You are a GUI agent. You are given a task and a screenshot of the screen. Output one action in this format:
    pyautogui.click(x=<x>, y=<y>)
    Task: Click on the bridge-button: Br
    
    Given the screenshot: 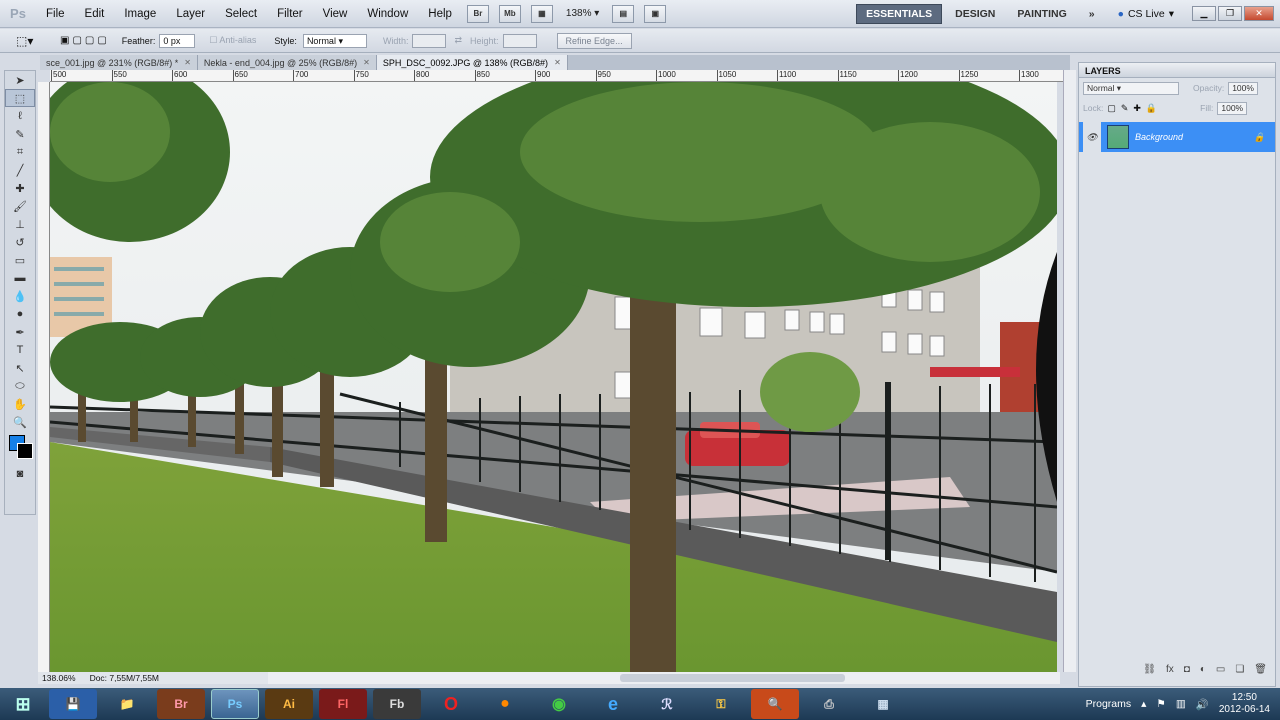 What is the action you would take?
    pyautogui.click(x=477, y=13)
    